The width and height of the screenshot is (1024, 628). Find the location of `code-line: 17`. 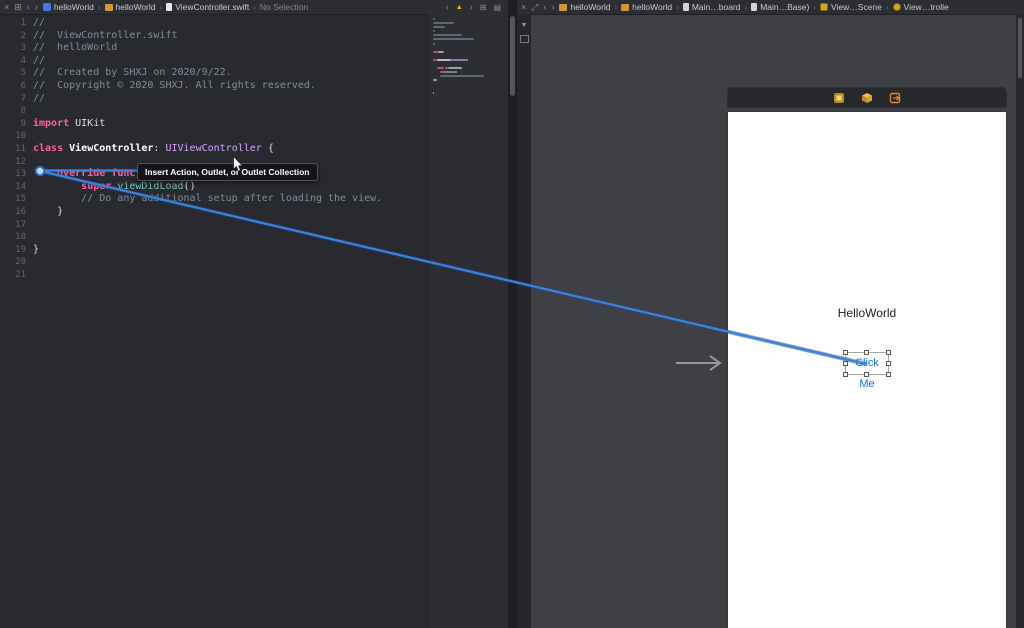

code-line: 17 is located at coordinates (214, 225).